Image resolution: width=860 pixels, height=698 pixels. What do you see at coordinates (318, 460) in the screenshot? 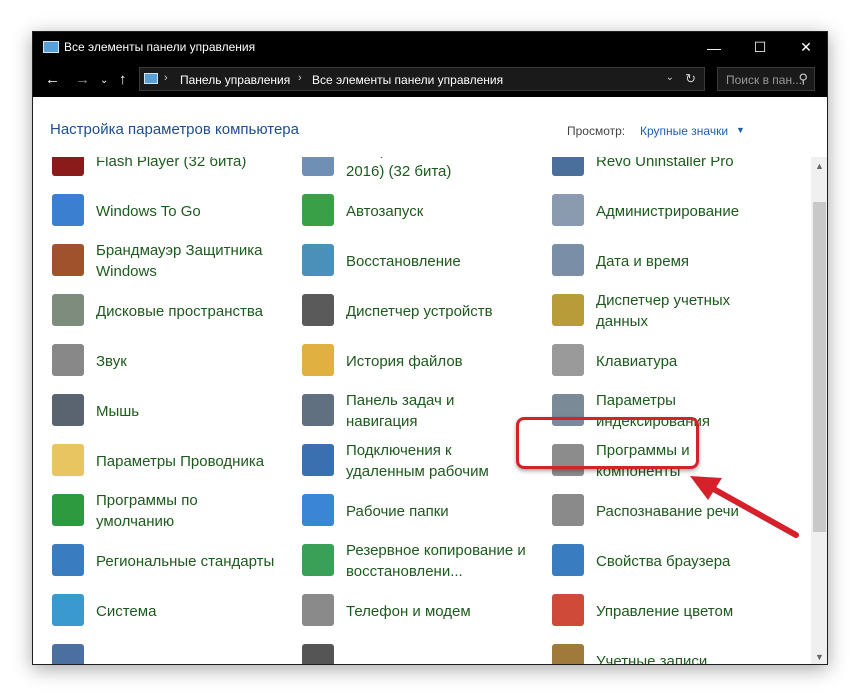
I see `remote-desktop-icon` at bounding box center [318, 460].